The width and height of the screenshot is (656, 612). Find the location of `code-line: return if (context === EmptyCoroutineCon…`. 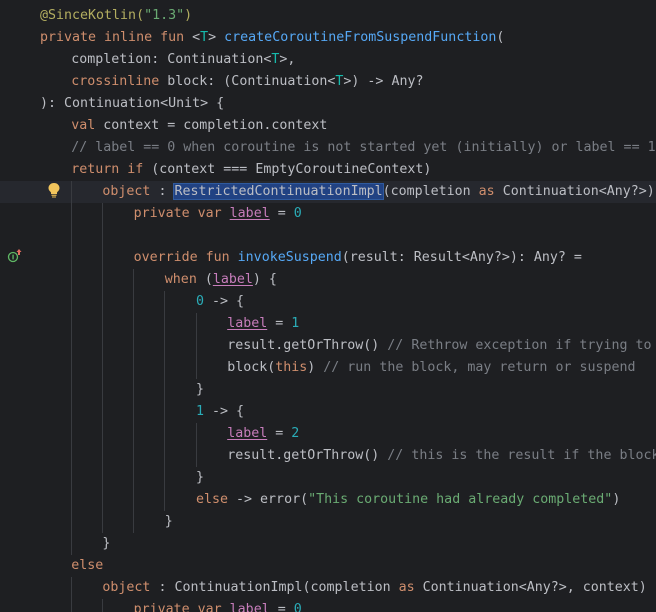

code-line: return if (context === EmptyCoroutineCon… is located at coordinates (348, 170).